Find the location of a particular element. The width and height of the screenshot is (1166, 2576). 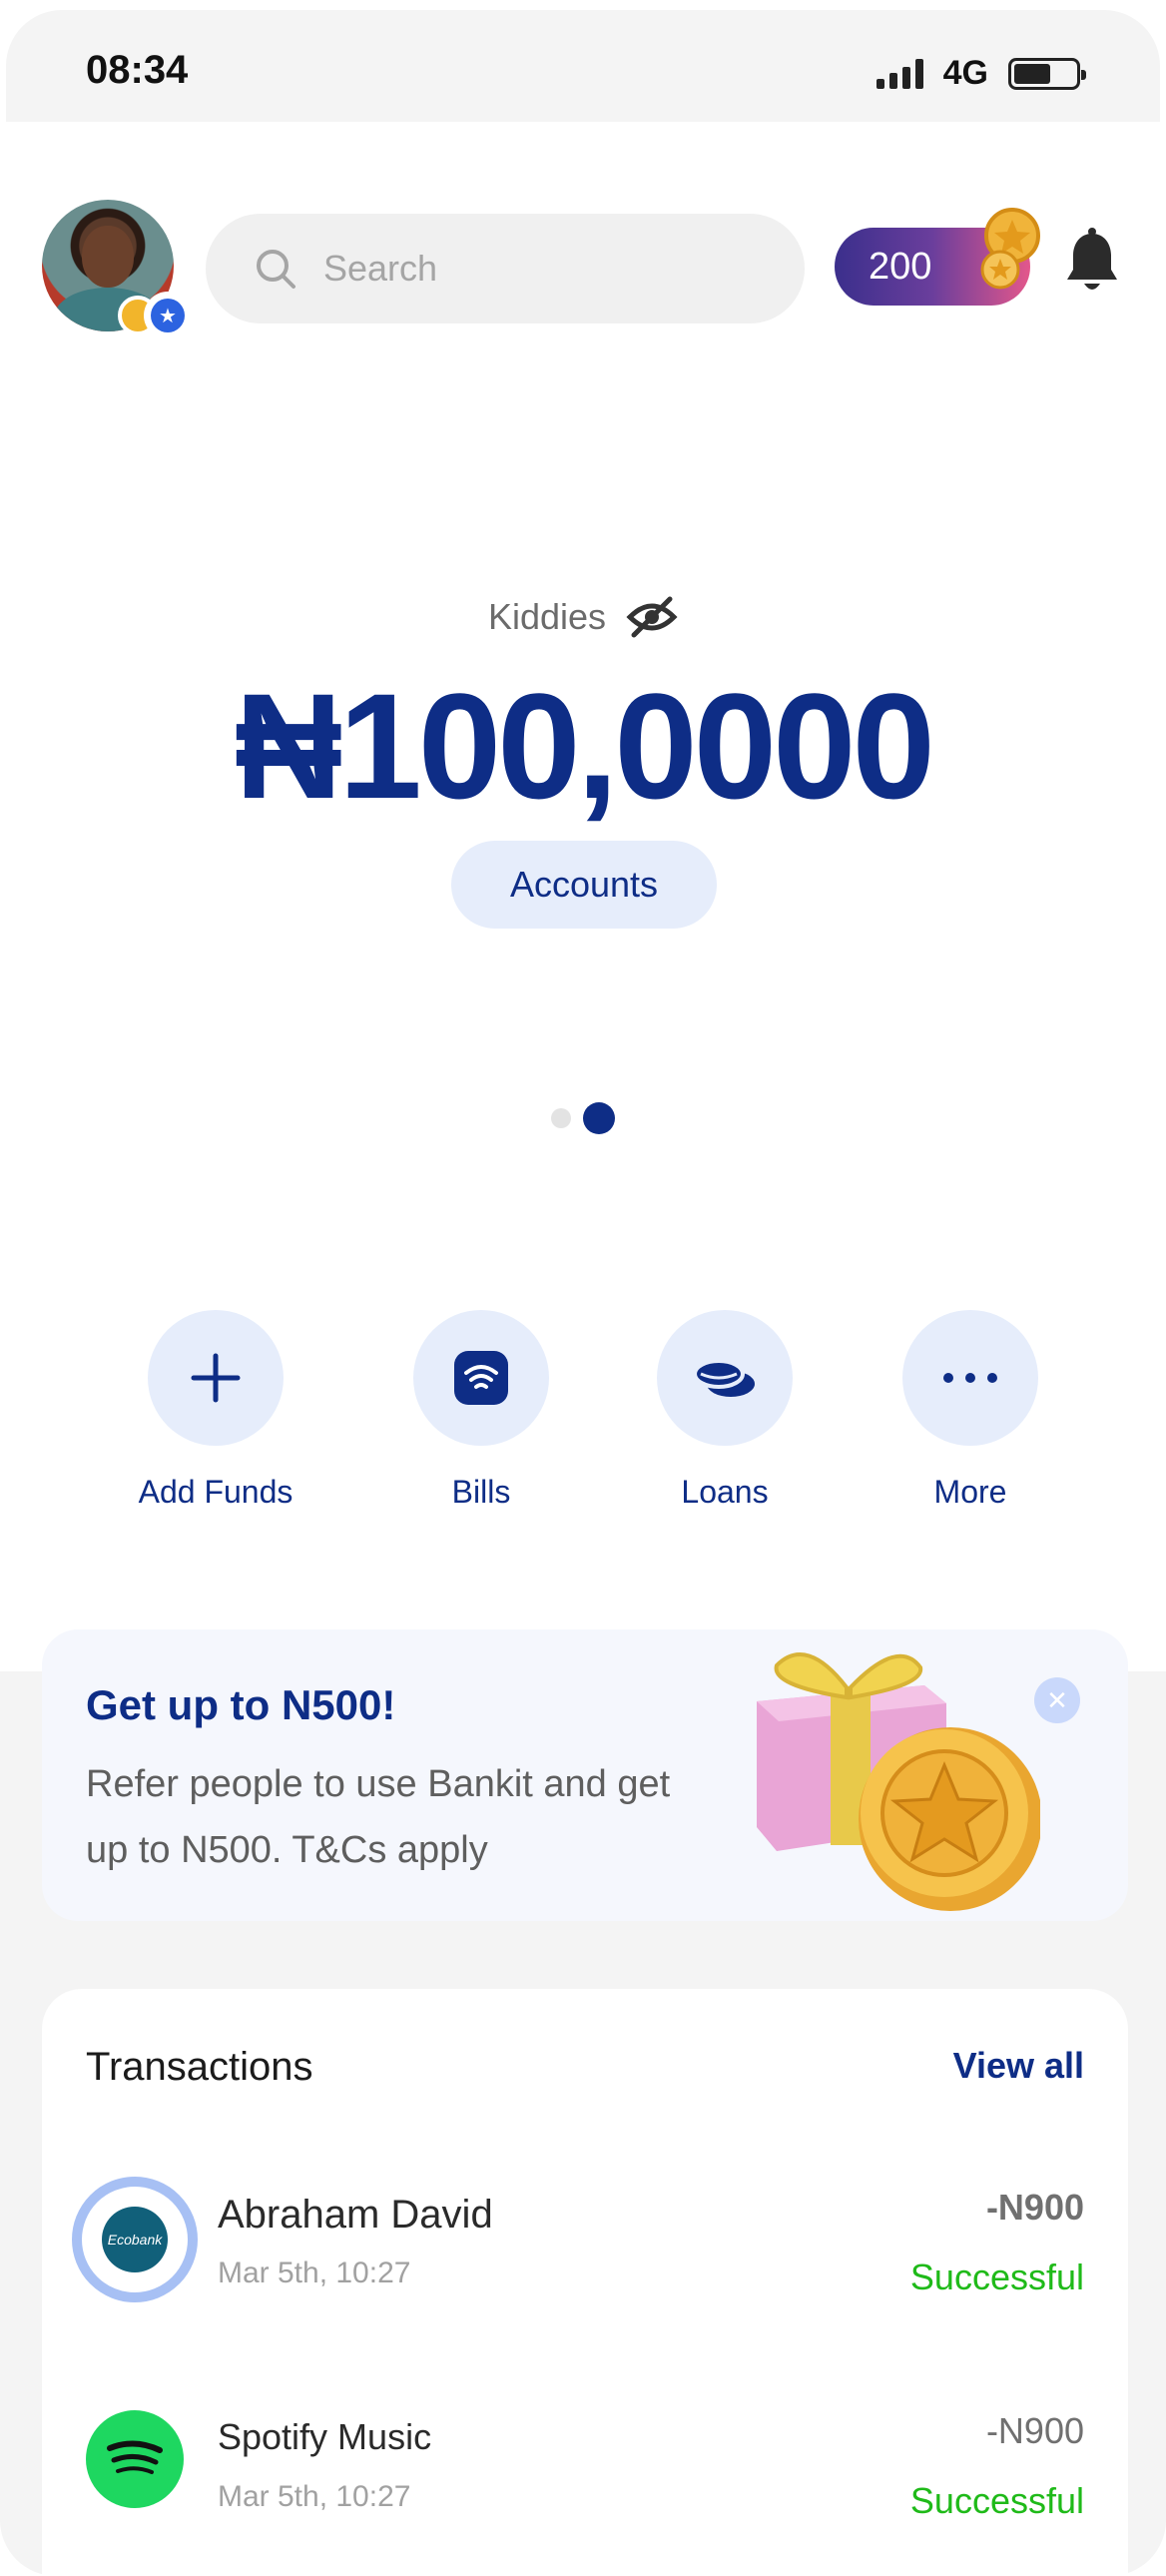

search-icon is located at coordinates (276, 269).